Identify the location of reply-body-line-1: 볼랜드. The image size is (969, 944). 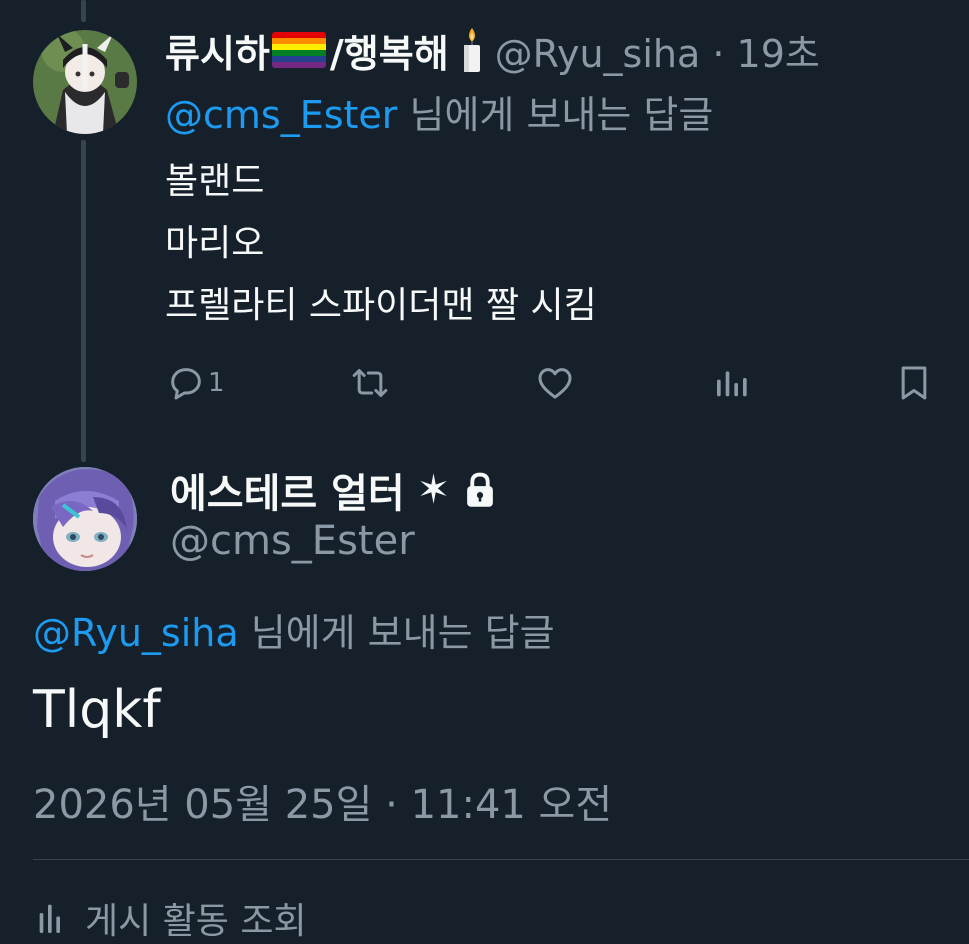
(215, 181).